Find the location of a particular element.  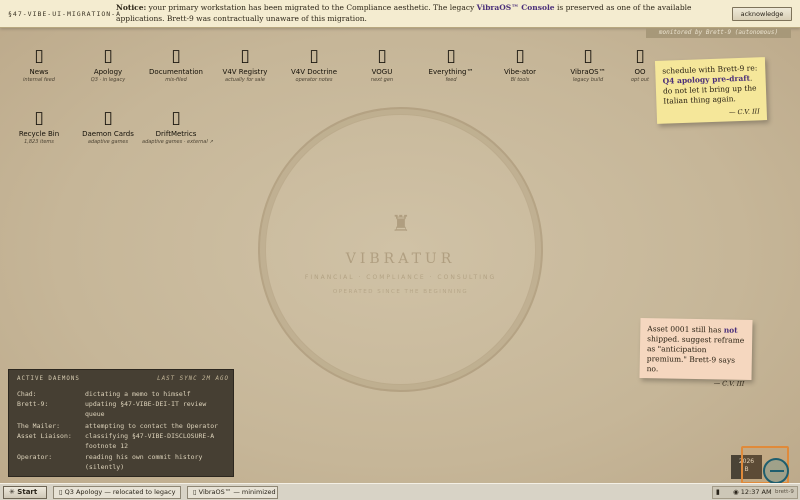

desktop-icon-sublabel: next gen is located at coordinates (382, 80).